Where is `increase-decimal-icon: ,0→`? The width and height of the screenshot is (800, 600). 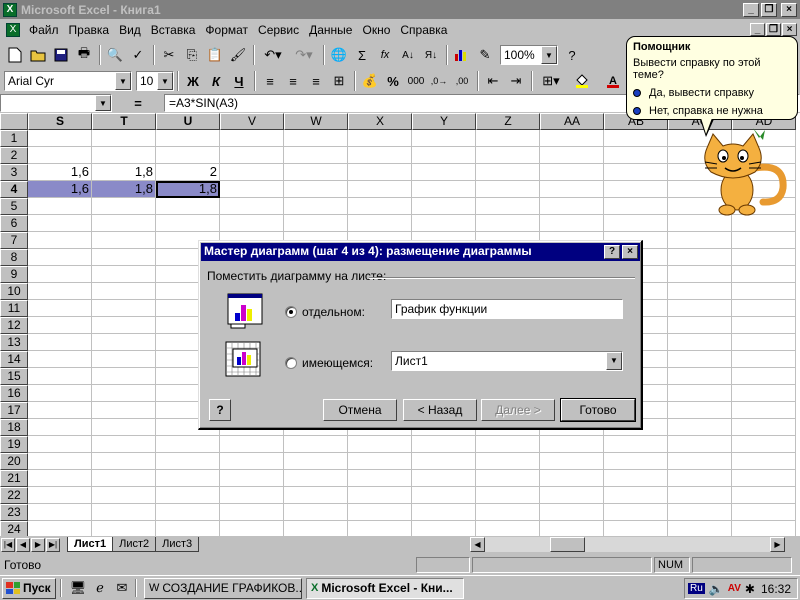
increase-decimal-icon: ,0→ is located at coordinates (439, 81).